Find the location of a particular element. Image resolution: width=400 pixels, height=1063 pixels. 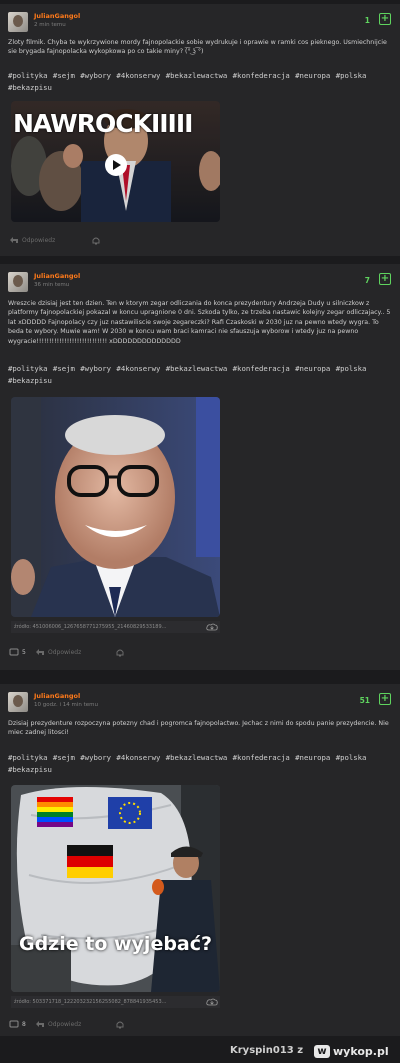

post-time: 10 godz. i 14 min temu is located at coordinates (66, 705).